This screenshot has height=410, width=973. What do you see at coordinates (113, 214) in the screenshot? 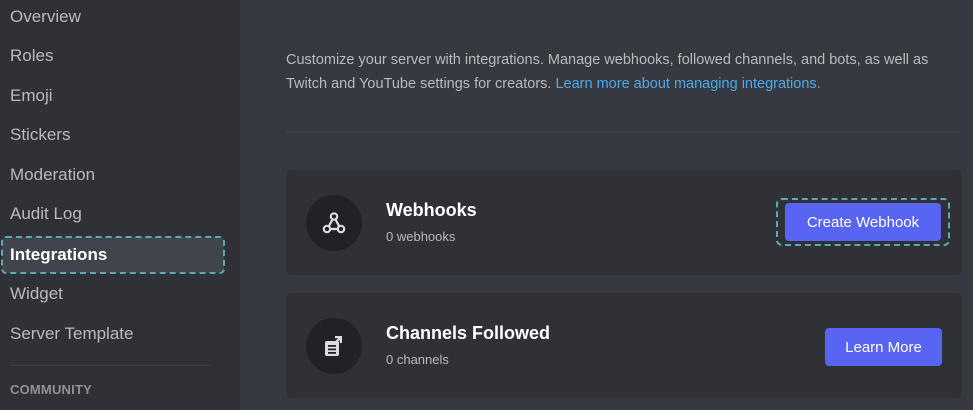
I see `sidebar-item-audit-log: Audit Log` at bounding box center [113, 214].